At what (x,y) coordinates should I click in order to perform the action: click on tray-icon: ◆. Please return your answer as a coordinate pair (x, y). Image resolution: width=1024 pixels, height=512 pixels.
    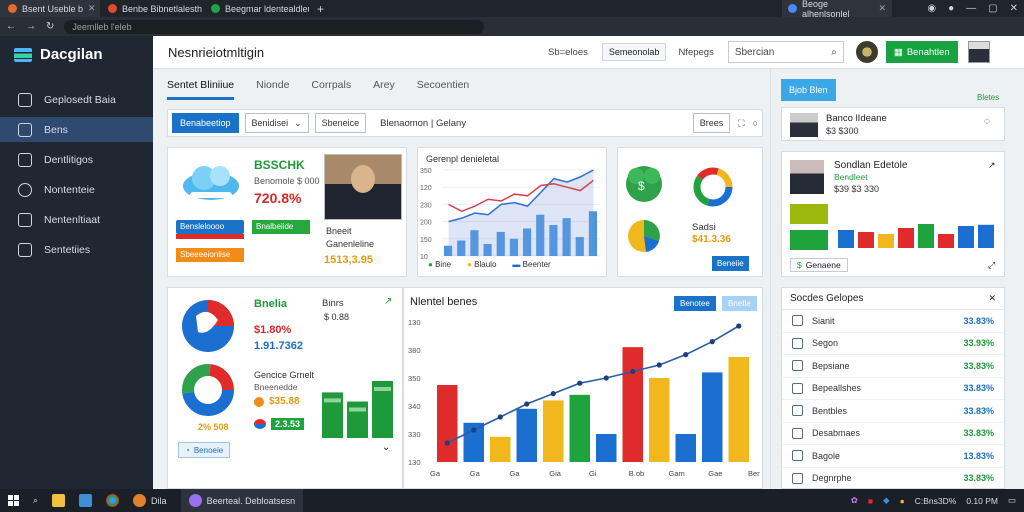
    Looking at the image, I should click on (886, 500).